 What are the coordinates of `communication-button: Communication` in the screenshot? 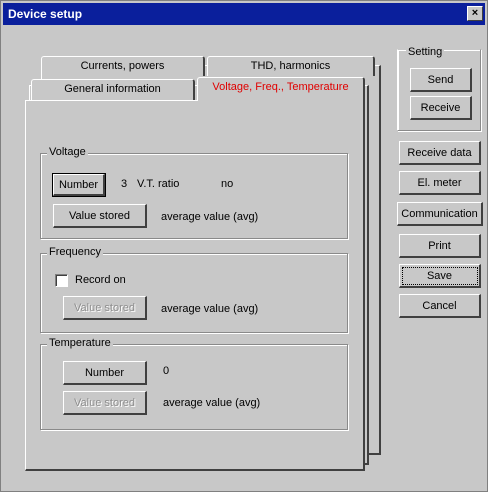 It's located at (440, 214).